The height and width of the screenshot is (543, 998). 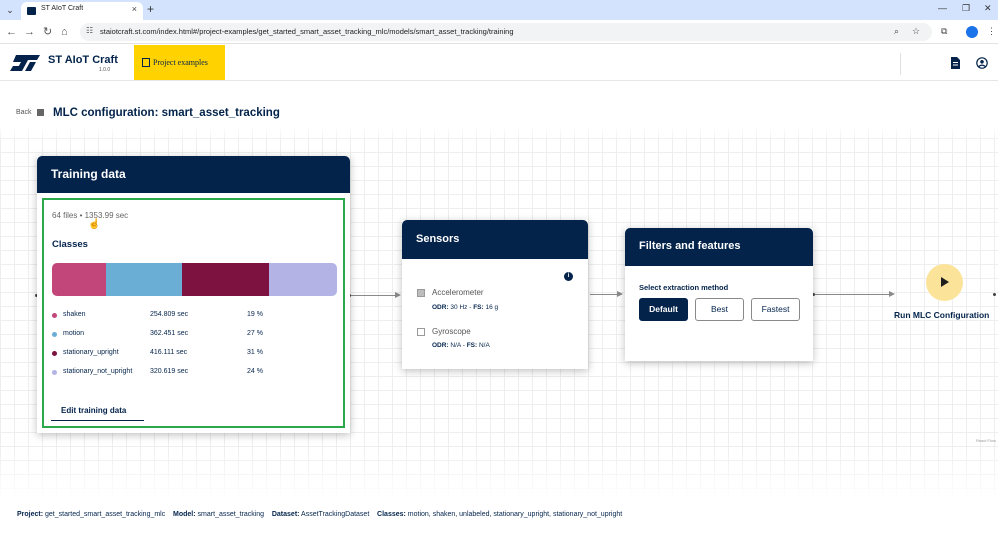 I want to click on classes-heading: Classes, so click(x=70, y=244).